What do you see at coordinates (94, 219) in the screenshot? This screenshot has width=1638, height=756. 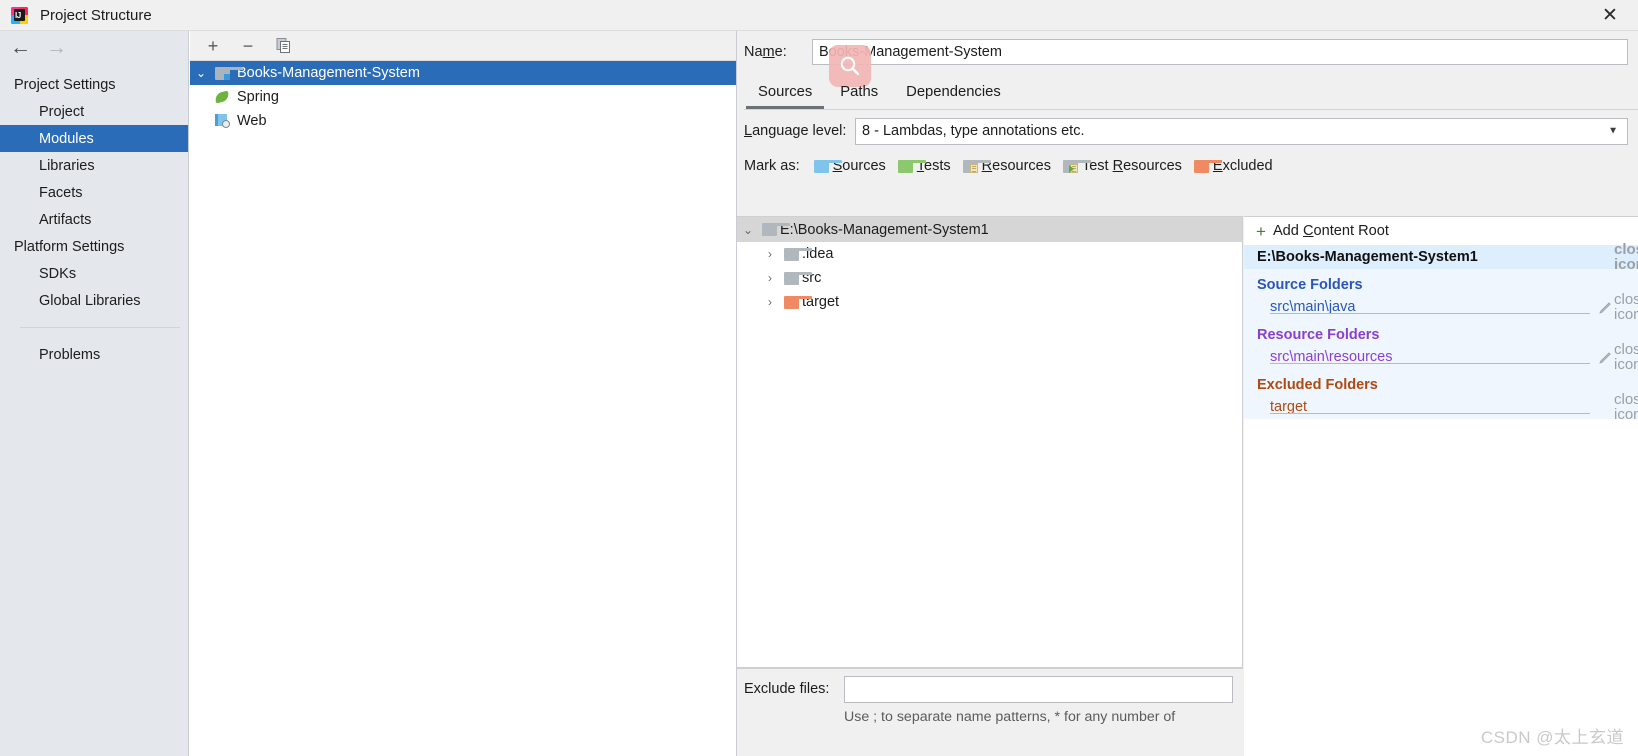 I see `sidebar-item-artifacts: Artifacts` at bounding box center [94, 219].